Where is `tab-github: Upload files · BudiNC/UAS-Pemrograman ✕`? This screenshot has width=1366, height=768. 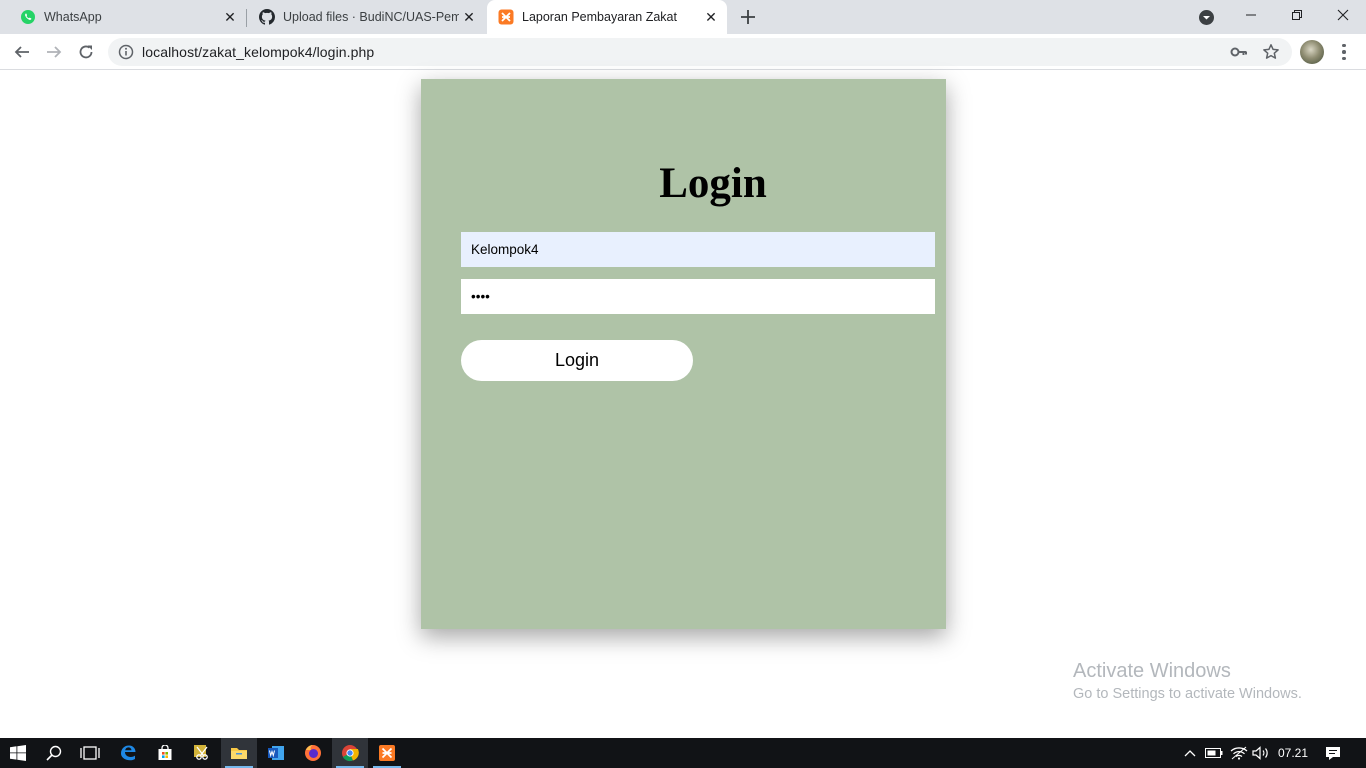 tab-github: Upload files · BudiNC/UAS-Pemrograman ✕ is located at coordinates (366, 17).